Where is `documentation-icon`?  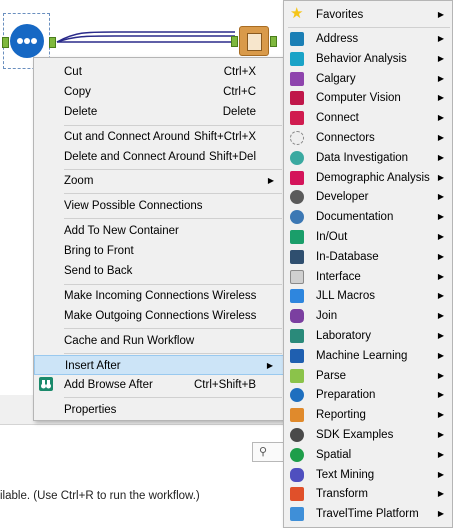
documentation-icon is located at coordinates (297, 217).